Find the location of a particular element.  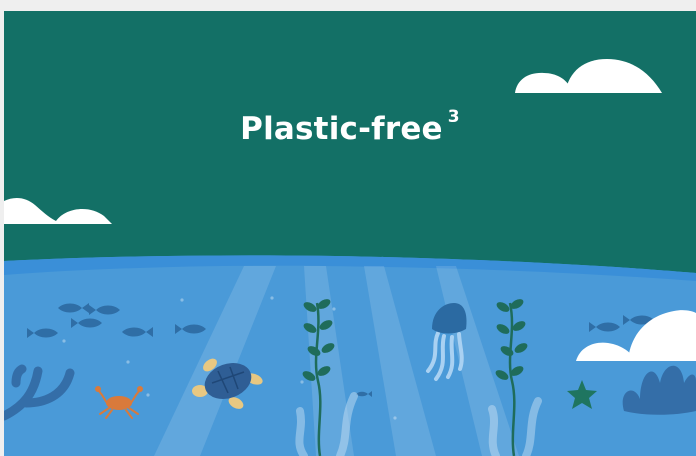

title-text: Plastic-free is located at coordinates (341, 129).